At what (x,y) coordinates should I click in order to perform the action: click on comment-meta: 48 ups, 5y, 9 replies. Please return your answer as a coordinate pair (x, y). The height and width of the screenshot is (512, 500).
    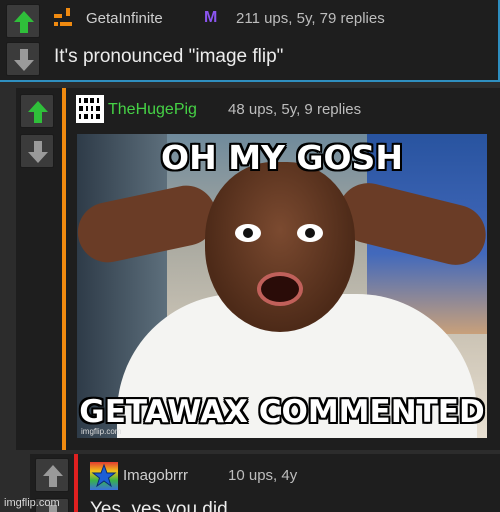
    Looking at the image, I should click on (295, 109).